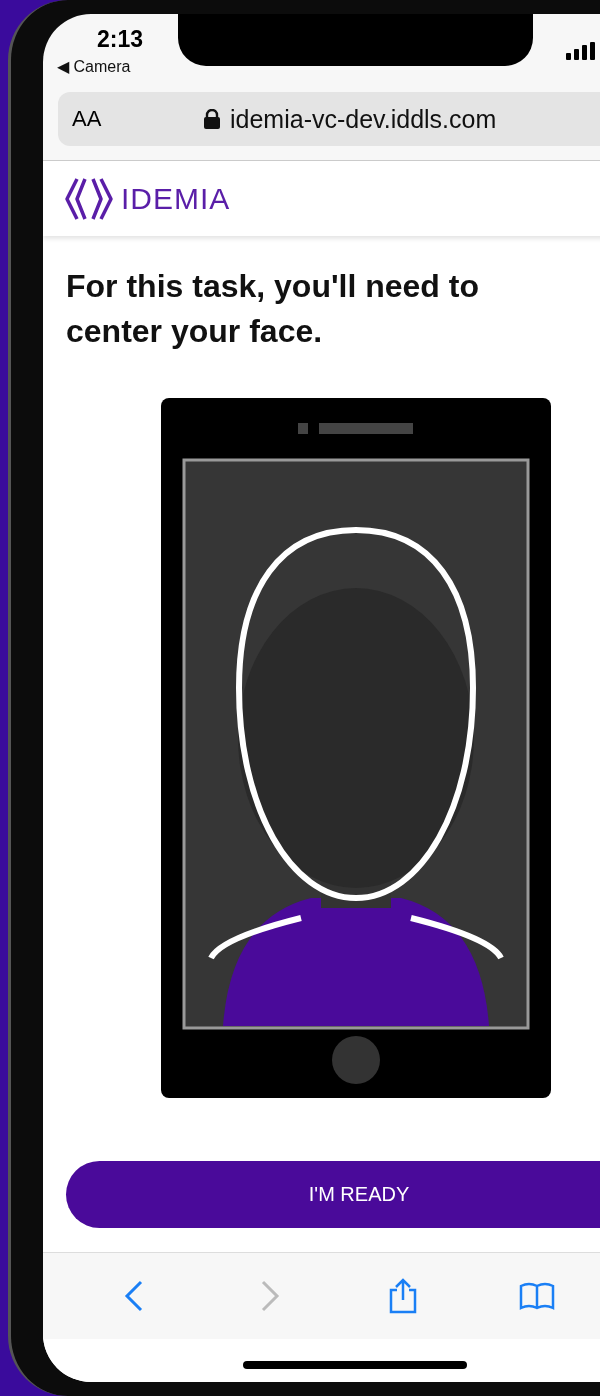 This screenshot has width=600, height=1396. I want to click on logo-icon, so click(89, 198).